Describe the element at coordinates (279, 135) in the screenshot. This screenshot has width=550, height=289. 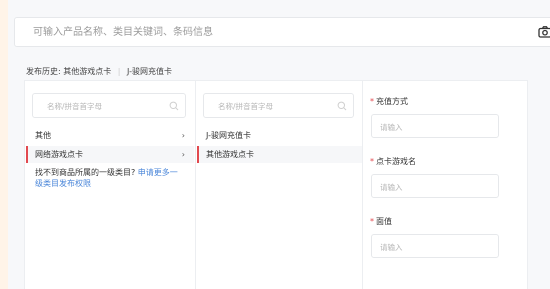
I see `category-item-junnet-card: J-骏网充值卡` at that location.